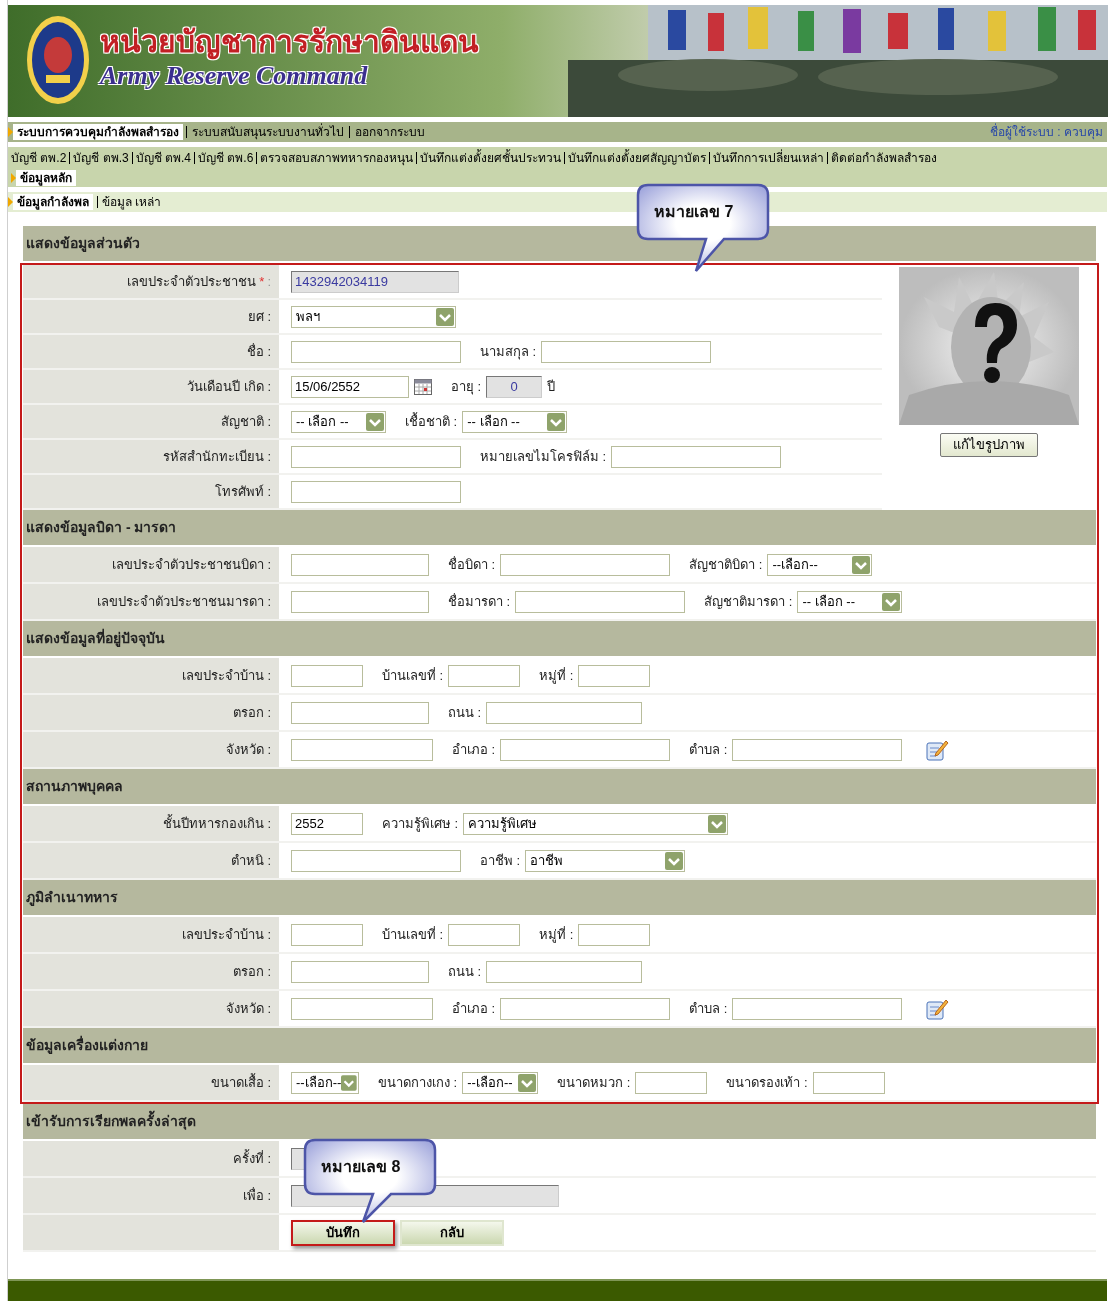 The width and height of the screenshot is (1109, 1301). I want to click on menu-link: ตรวจสอบสภาพทหารกองหนุน, so click(337, 158).